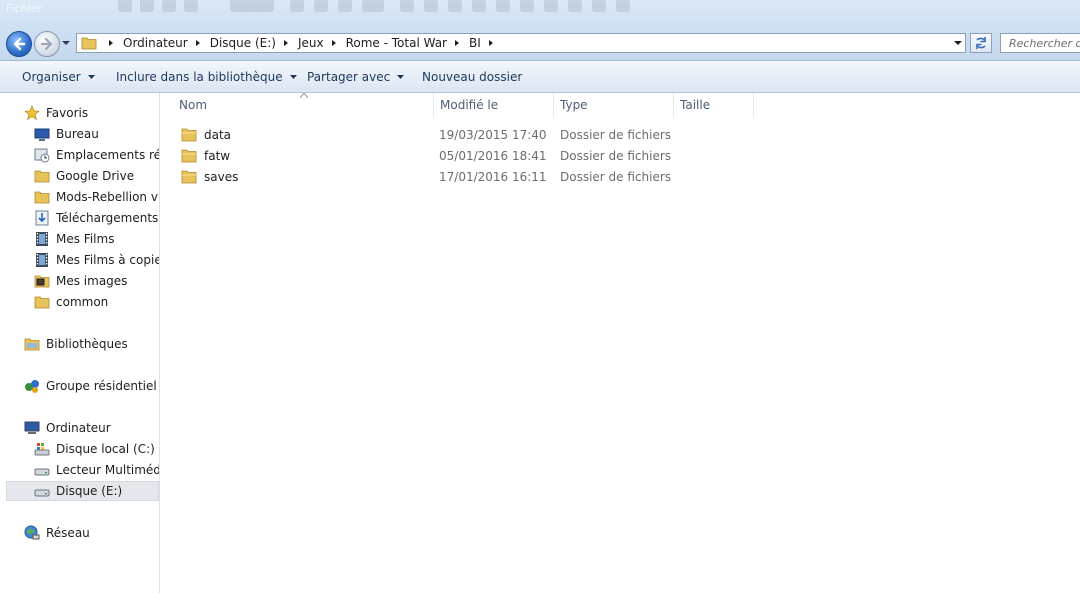 This screenshot has height=593, width=1080. What do you see at coordinates (254, 43) in the screenshot?
I see `breadcrumb-disque-e: Disque (E:)` at bounding box center [254, 43].